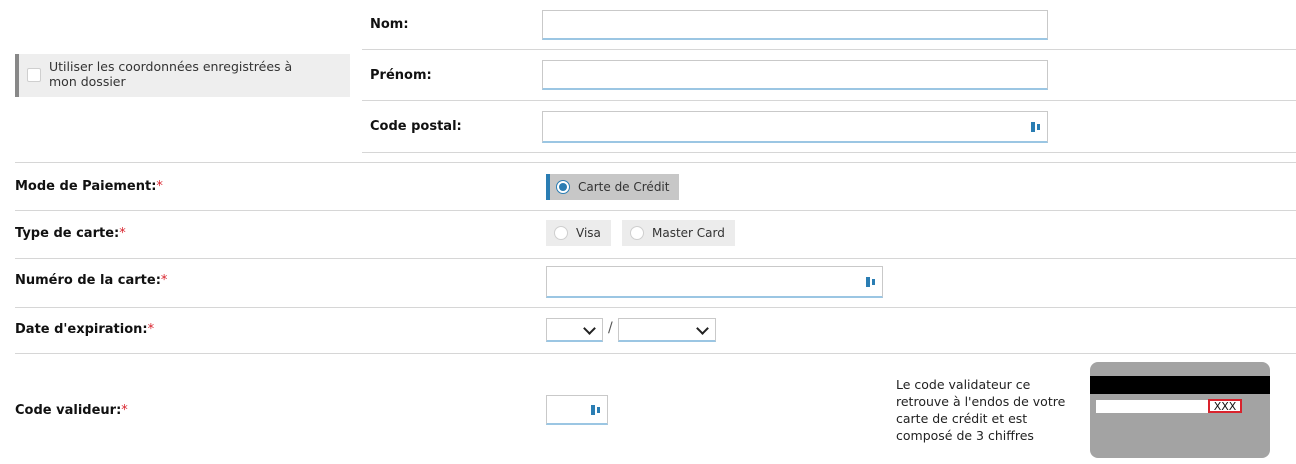 This screenshot has height=464, width=1296. What do you see at coordinates (688, 233) in the screenshot?
I see `card-type-mastercard-label: Master Card` at bounding box center [688, 233].